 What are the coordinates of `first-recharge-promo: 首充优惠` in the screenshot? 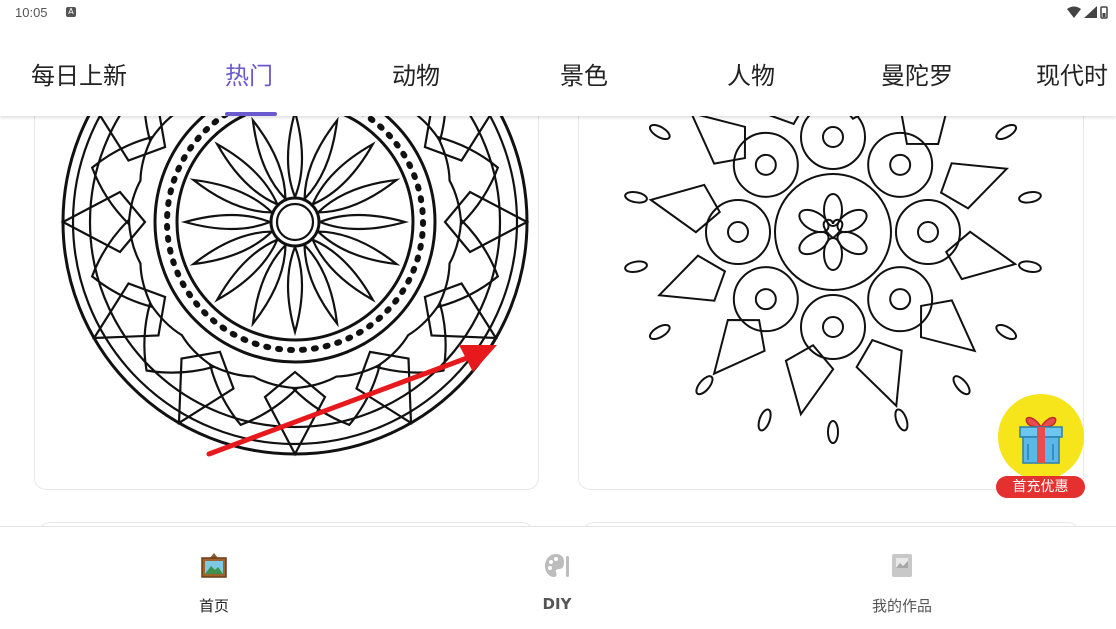 It's located at (1041, 448).